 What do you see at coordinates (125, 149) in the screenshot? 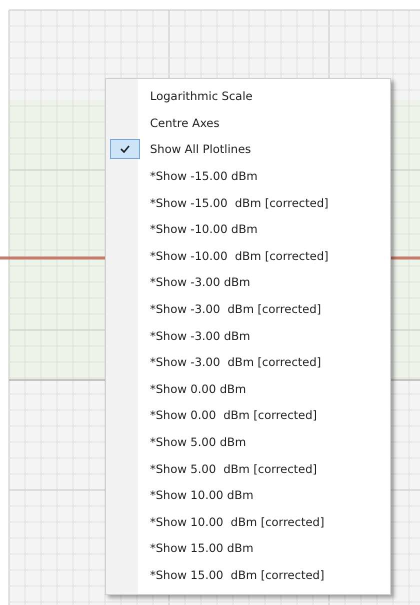
I see `checkmark-icon` at bounding box center [125, 149].